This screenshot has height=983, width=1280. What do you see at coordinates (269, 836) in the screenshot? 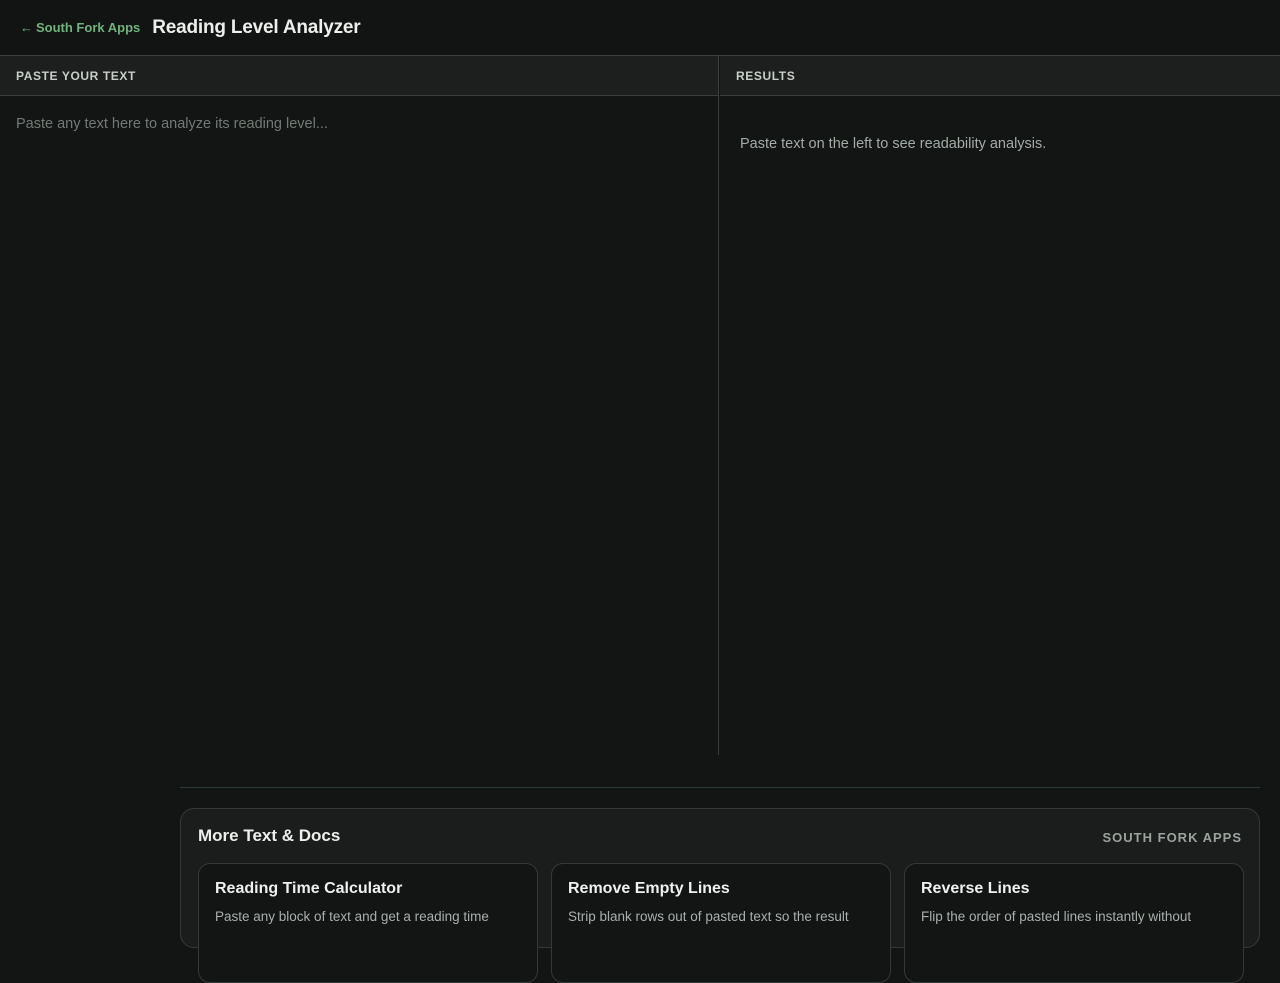
I see `more-tools-title: More Text & Docs` at bounding box center [269, 836].